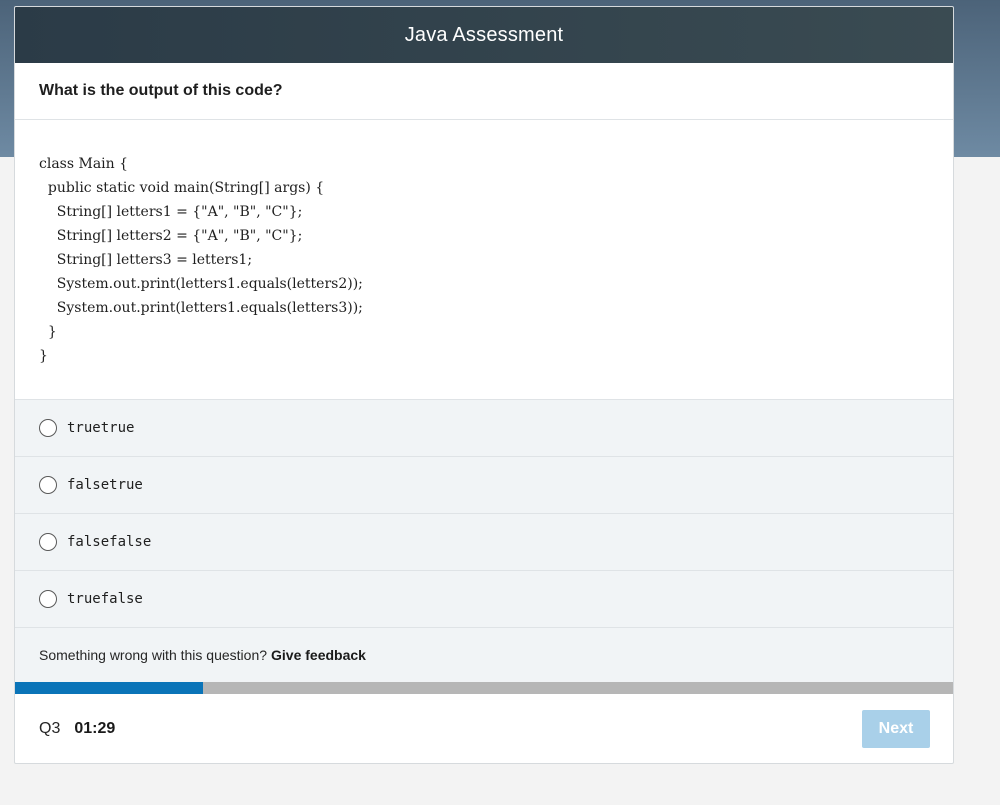  I want to click on code-line: public static void main(String[] args) {, so click(182, 188).